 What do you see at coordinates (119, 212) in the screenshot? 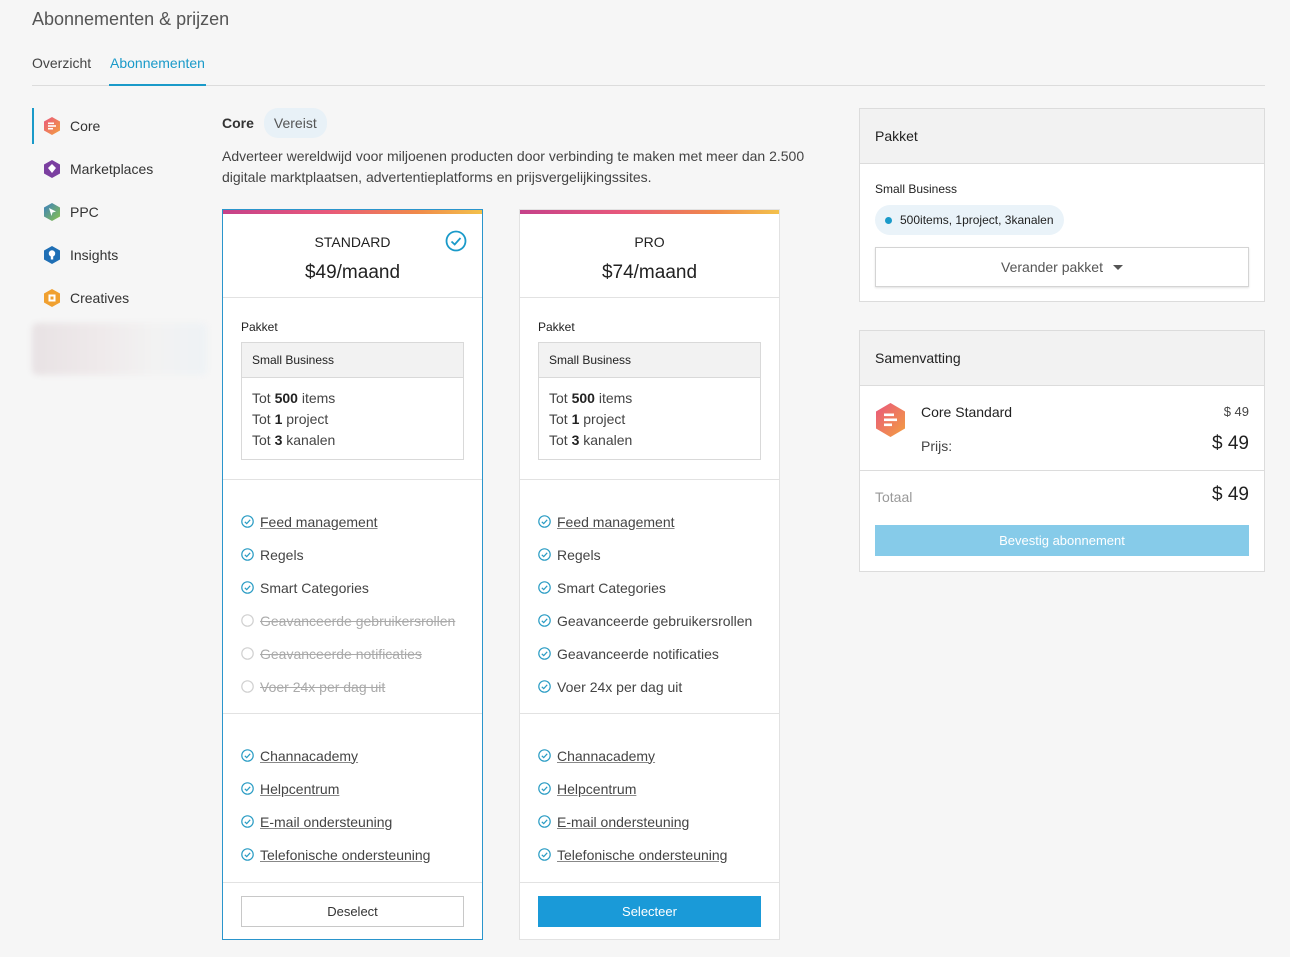
I see `sidebar-item-ppc: PPC` at bounding box center [119, 212].